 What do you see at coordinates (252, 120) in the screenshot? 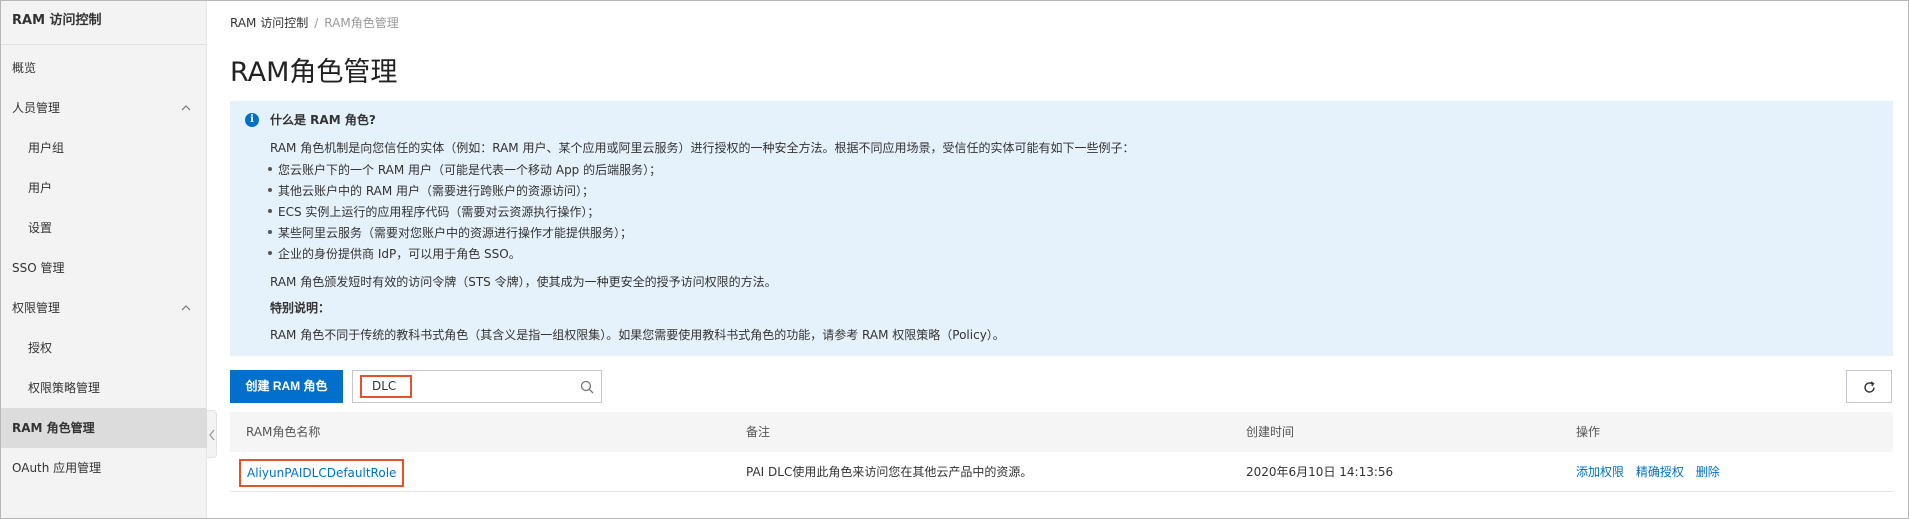
I see `info-icon: i` at bounding box center [252, 120].